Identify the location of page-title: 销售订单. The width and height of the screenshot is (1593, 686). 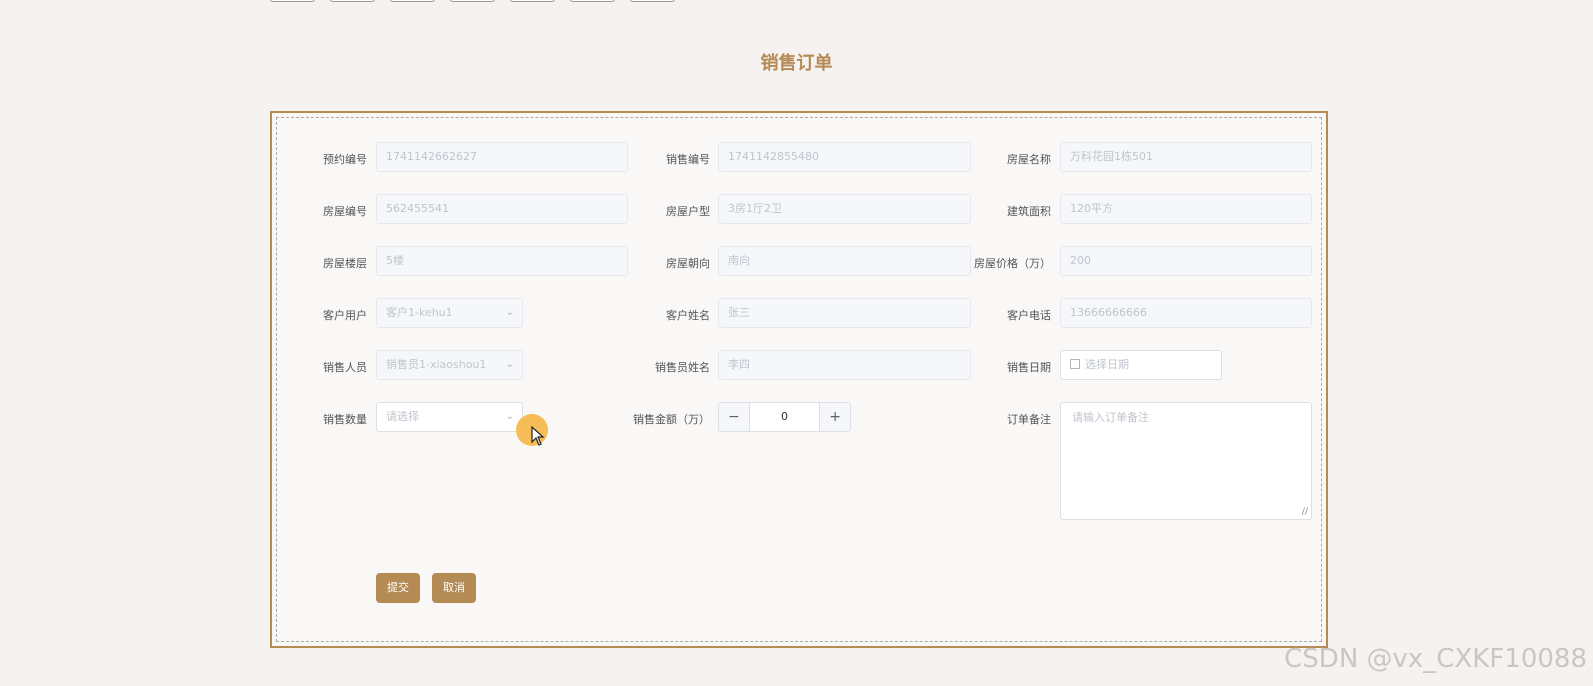
(796, 63).